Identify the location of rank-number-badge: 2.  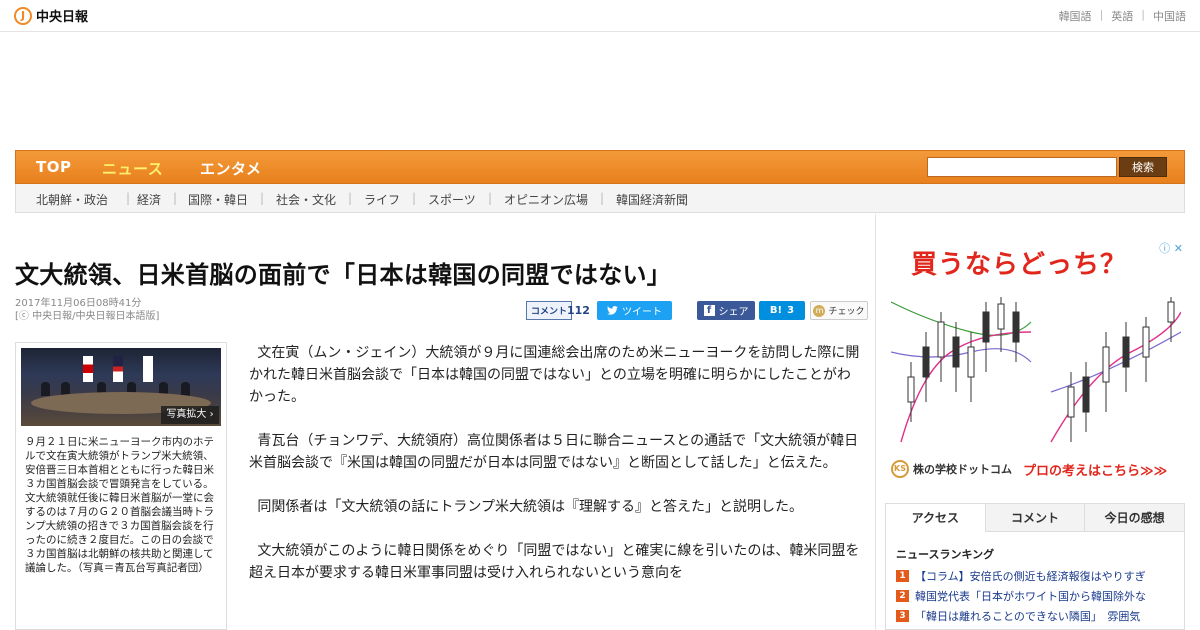
(902, 596).